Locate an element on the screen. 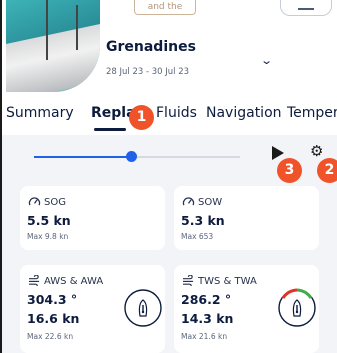 The height and width of the screenshot is (353, 337). step-badge-2: 2 is located at coordinates (327, 170).